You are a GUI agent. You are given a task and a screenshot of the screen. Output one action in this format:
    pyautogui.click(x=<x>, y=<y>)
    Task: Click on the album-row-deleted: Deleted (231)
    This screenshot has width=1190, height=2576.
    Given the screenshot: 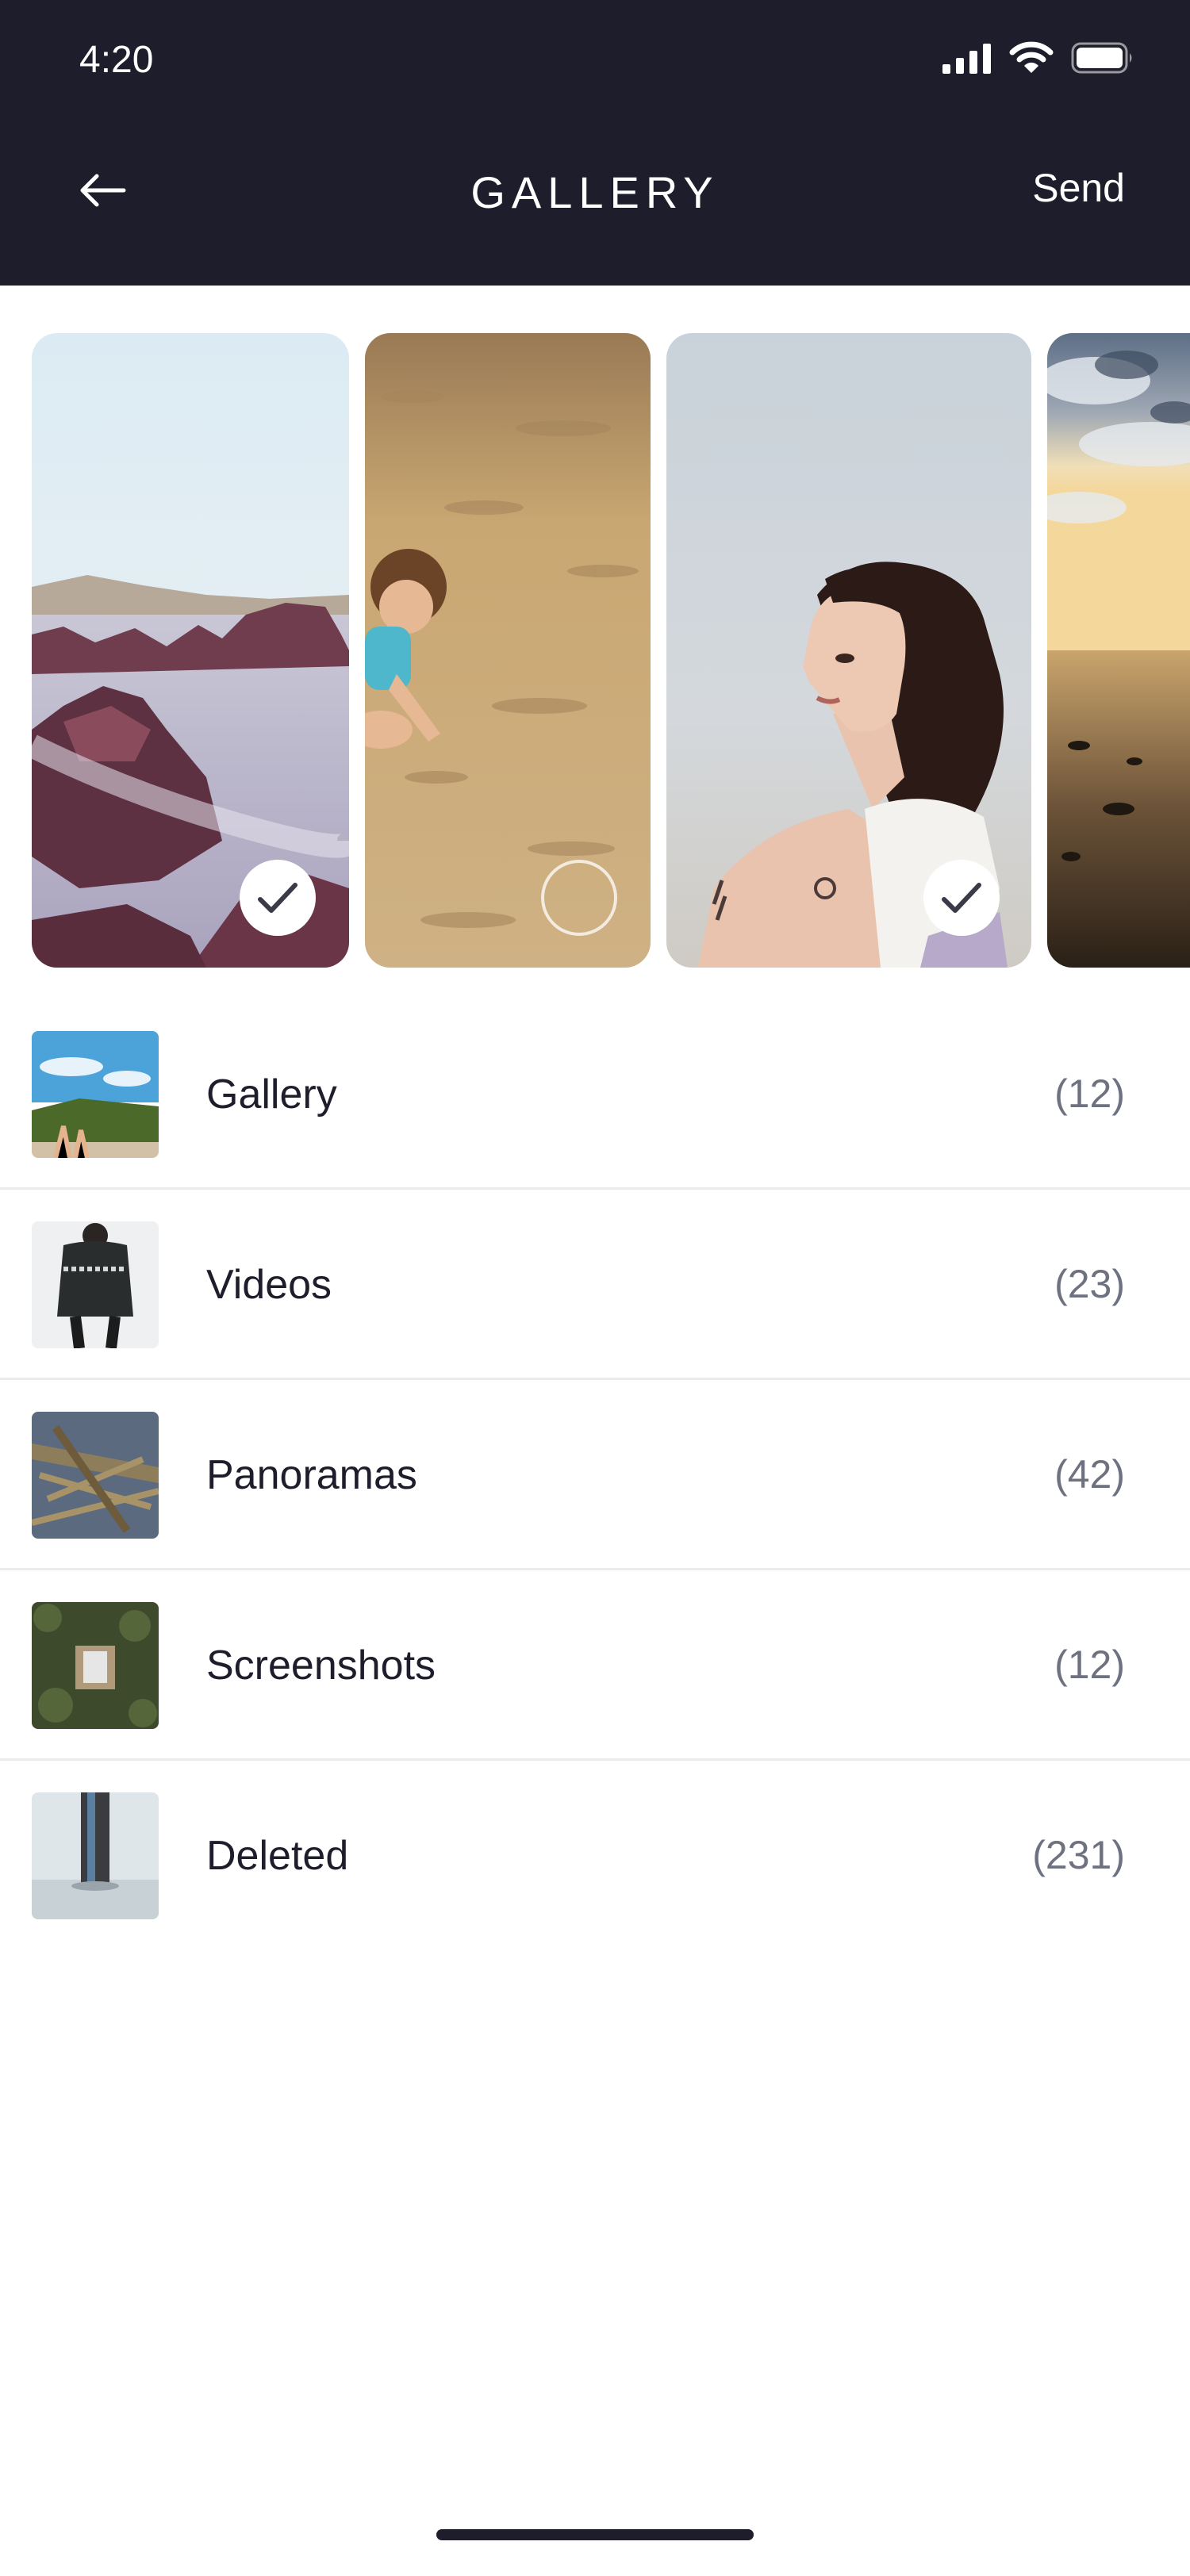 What is the action you would take?
    pyautogui.click(x=595, y=1856)
    